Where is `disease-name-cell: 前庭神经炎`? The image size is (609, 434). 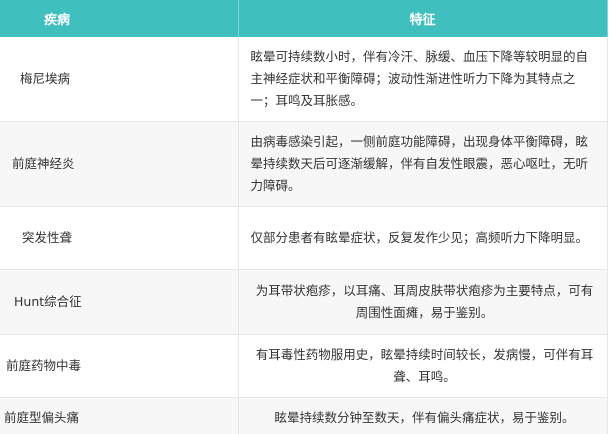
disease-name-cell: 前庭神经炎 is located at coordinates (119, 164).